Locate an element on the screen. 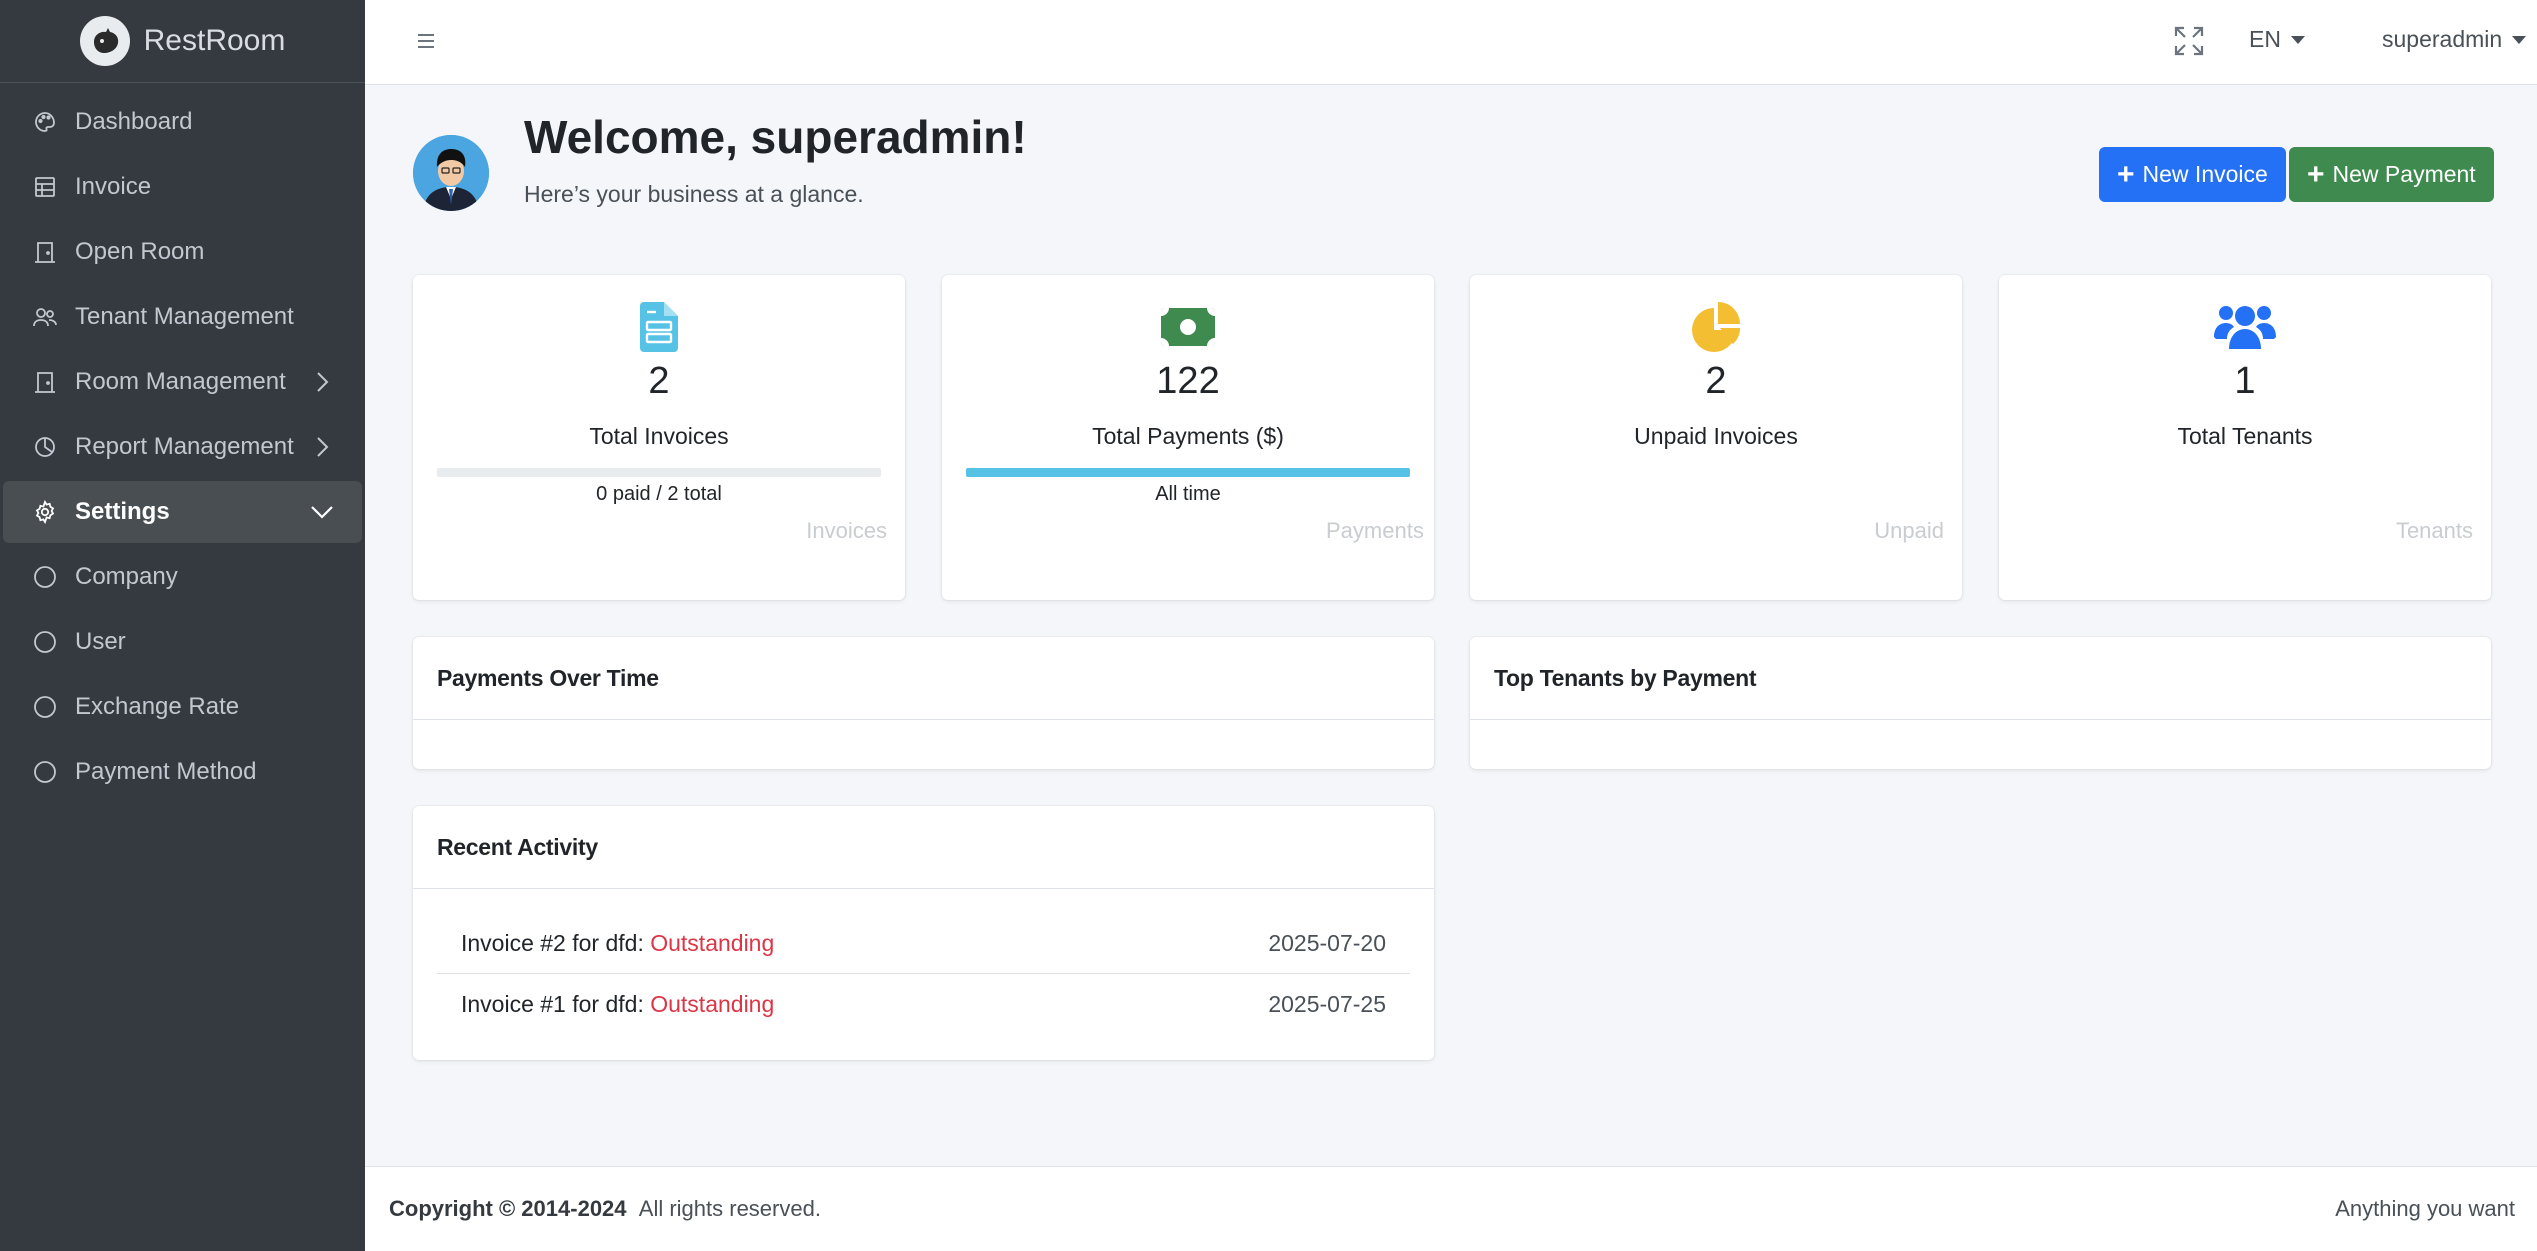  sidebar-item-label: Report Management is located at coordinates (184, 446).